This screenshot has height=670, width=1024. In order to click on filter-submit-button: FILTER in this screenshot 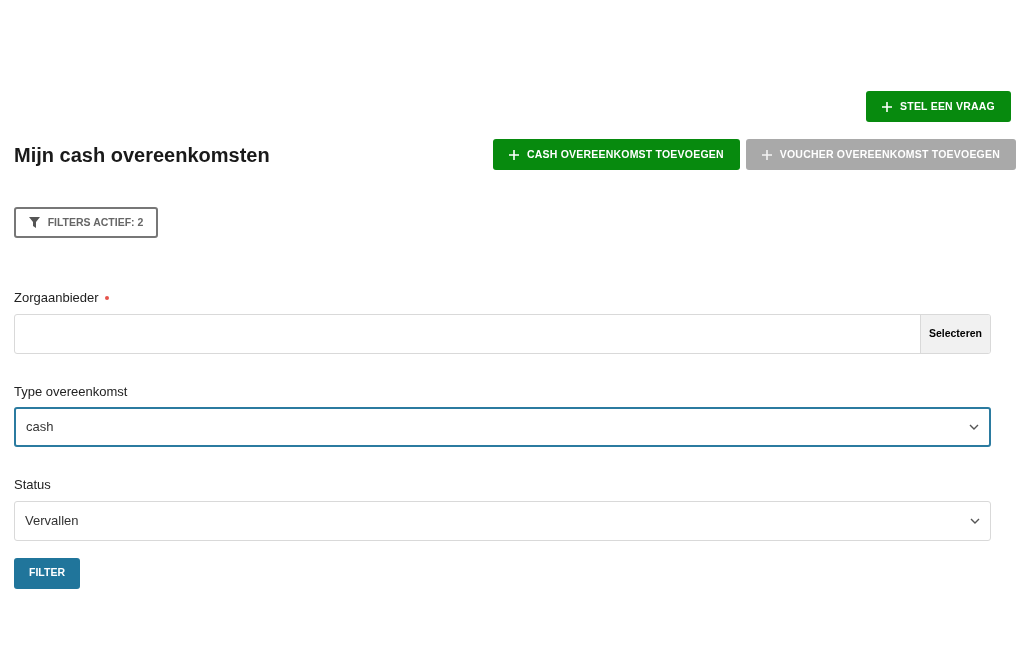, I will do `click(47, 573)`.